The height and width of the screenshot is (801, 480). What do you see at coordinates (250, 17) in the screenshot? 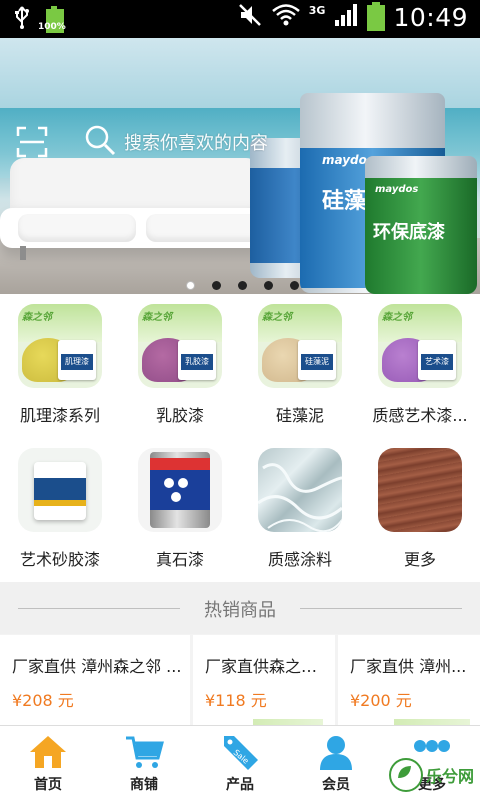
I see `mute-icon` at bounding box center [250, 17].